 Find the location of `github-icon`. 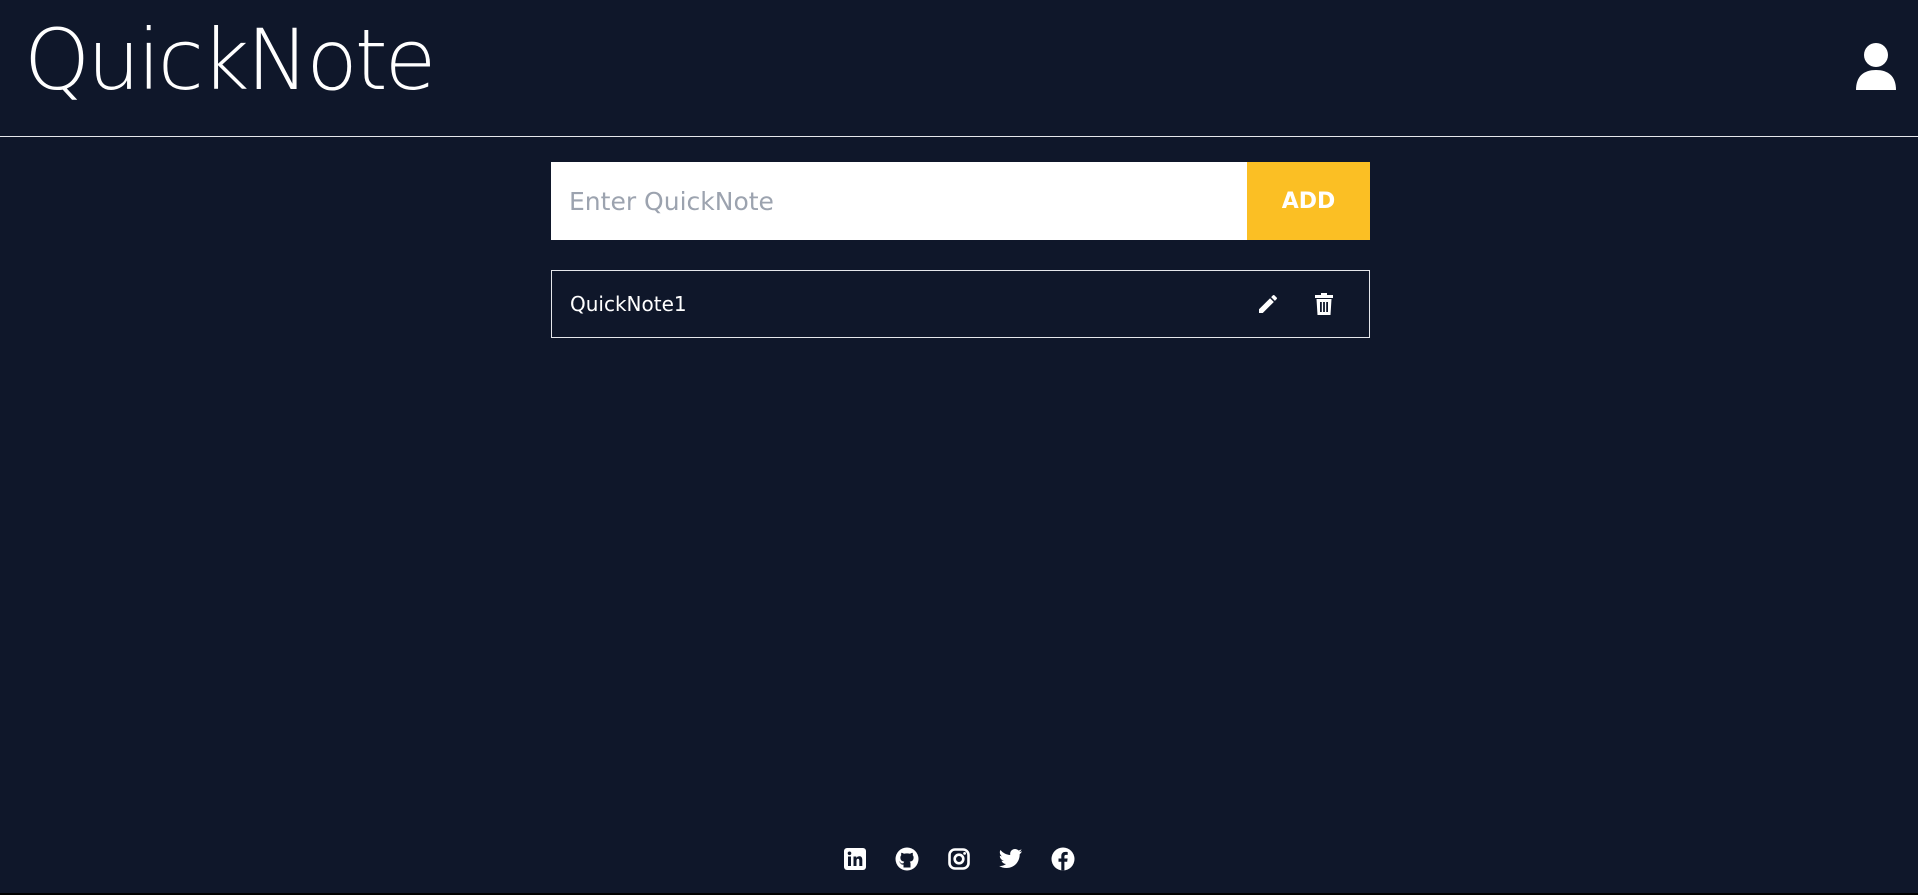

github-icon is located at coordinates (907, 859).